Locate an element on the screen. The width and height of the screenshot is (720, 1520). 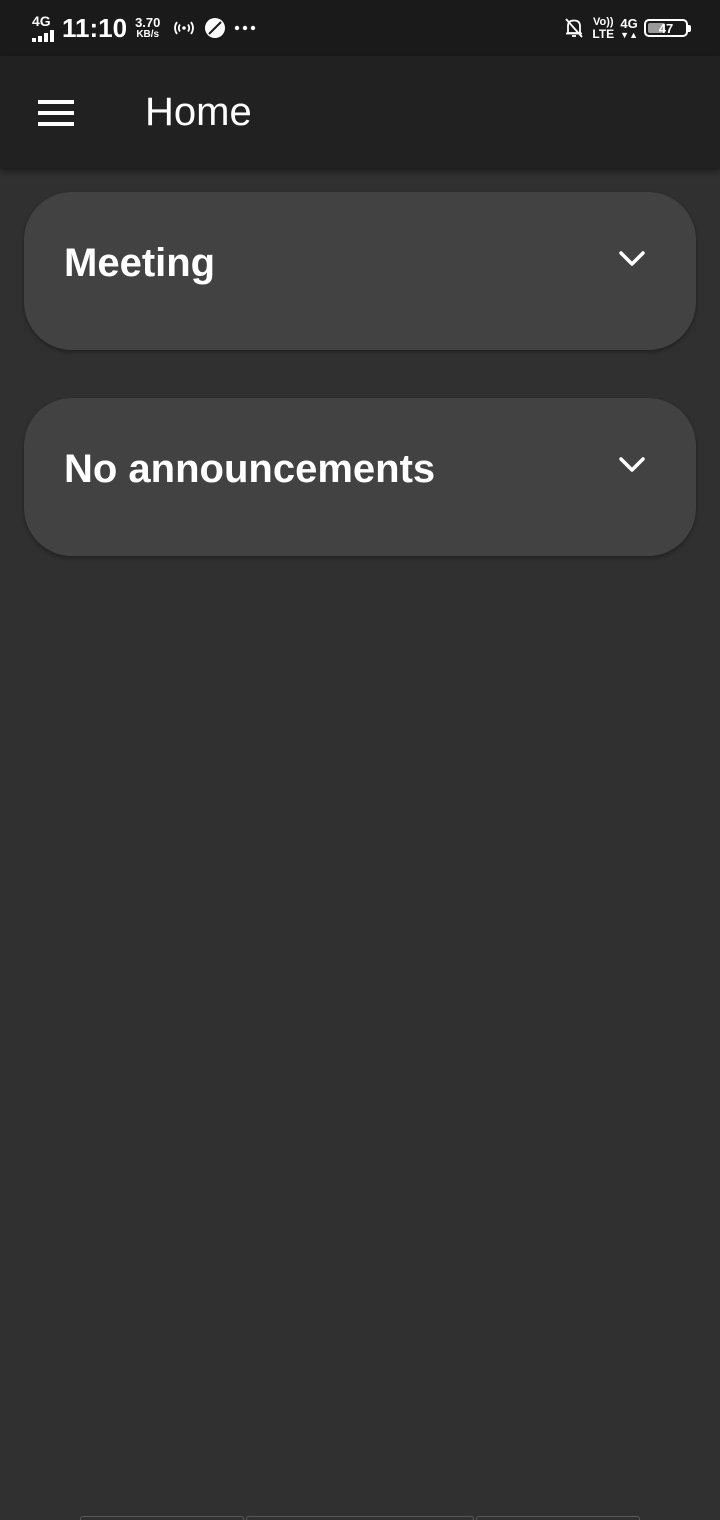
page-title: Home is located at coordinates (198, 112).